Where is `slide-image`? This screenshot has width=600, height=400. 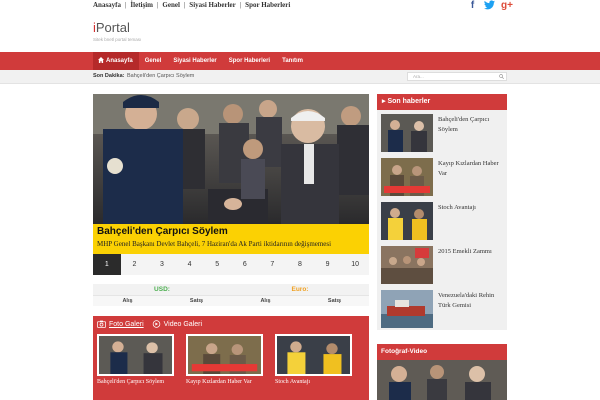 slide-image is located at coordinates (231, 159).